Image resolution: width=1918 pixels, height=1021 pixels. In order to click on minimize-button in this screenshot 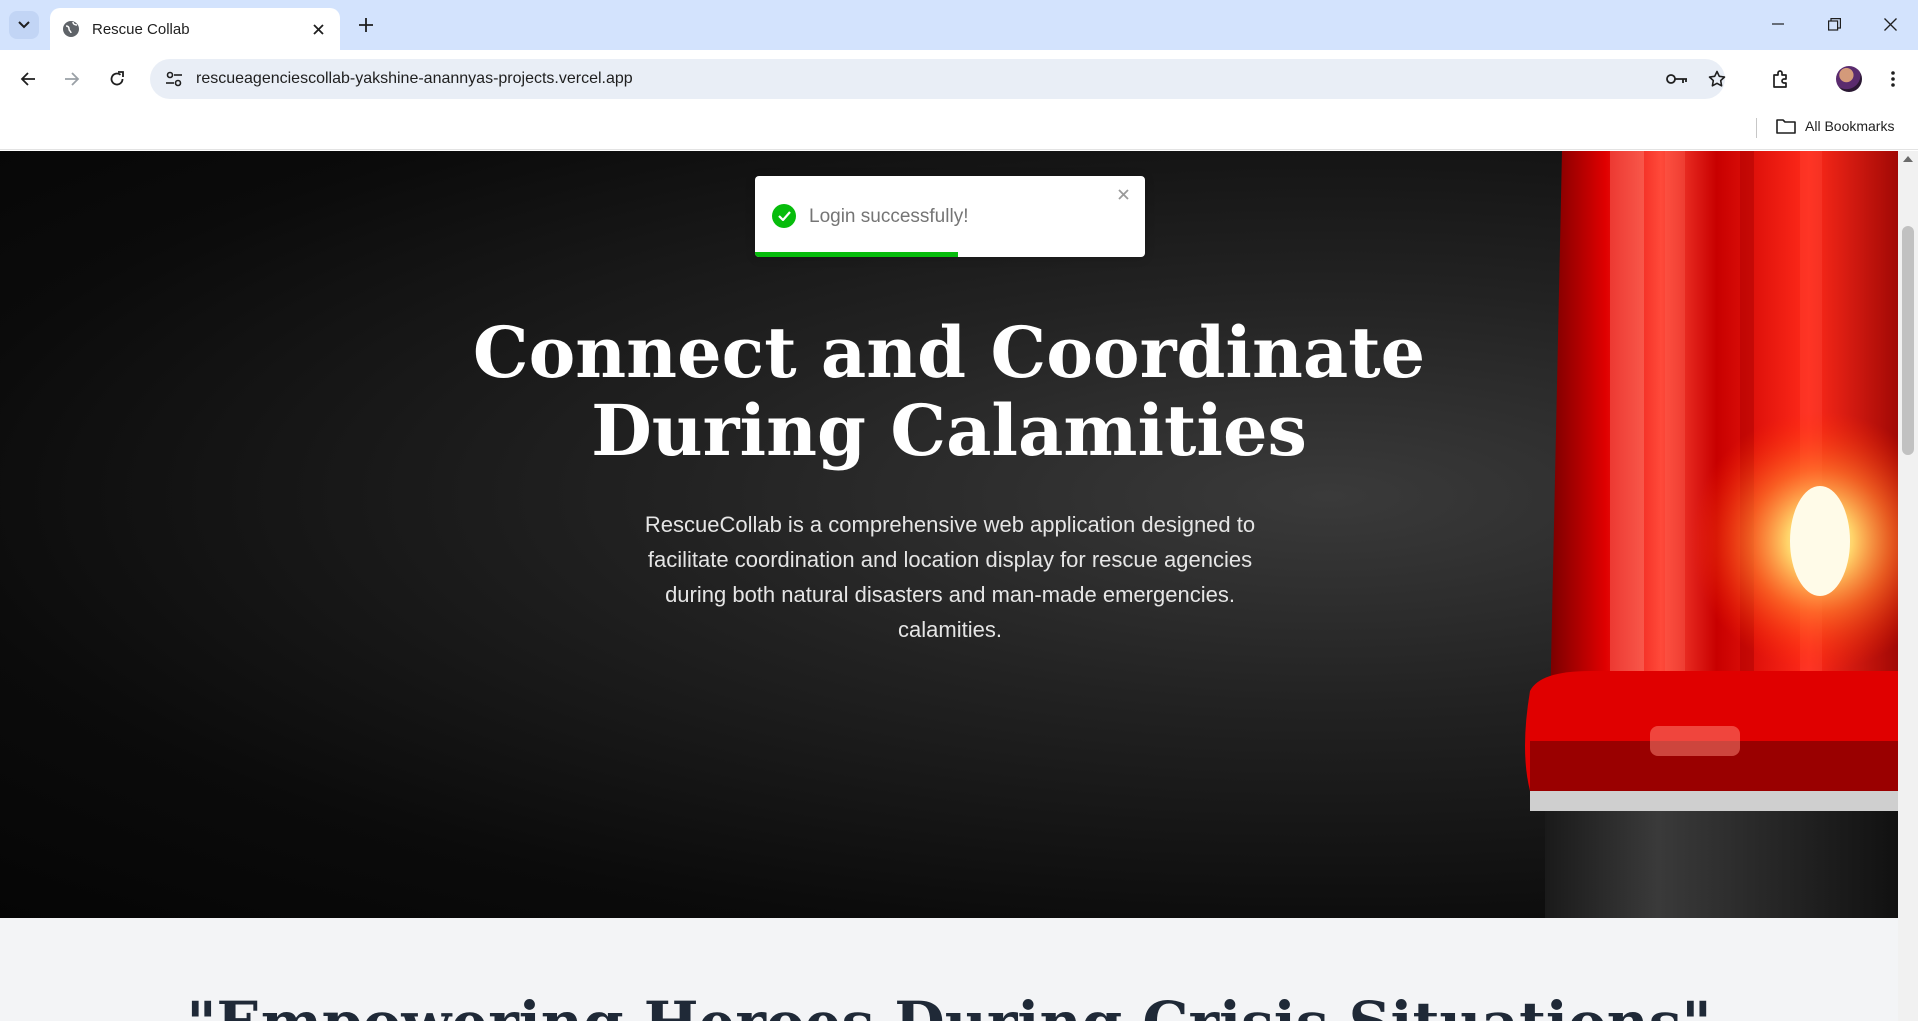, I will do `click(1778, 24)`.